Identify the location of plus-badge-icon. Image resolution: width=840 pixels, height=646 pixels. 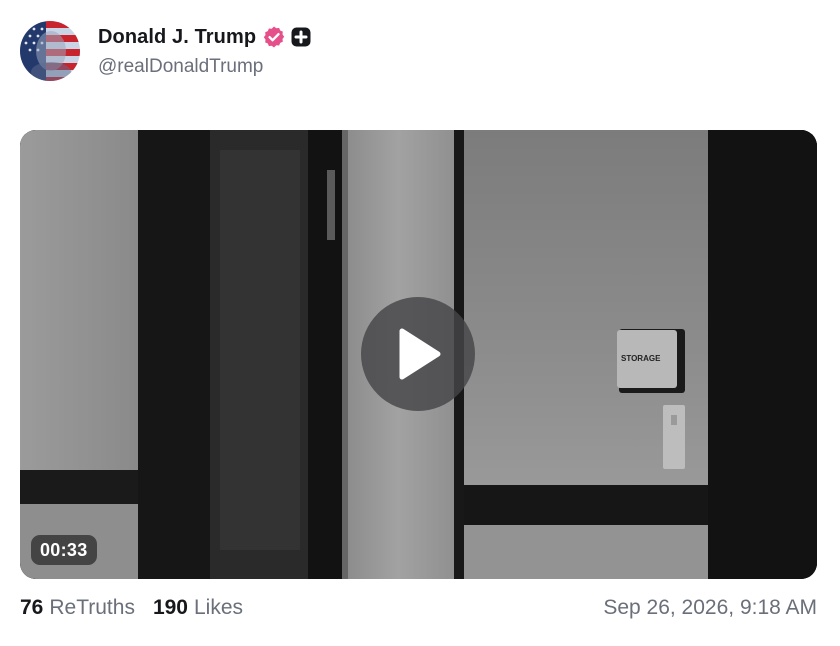
(301, 37).